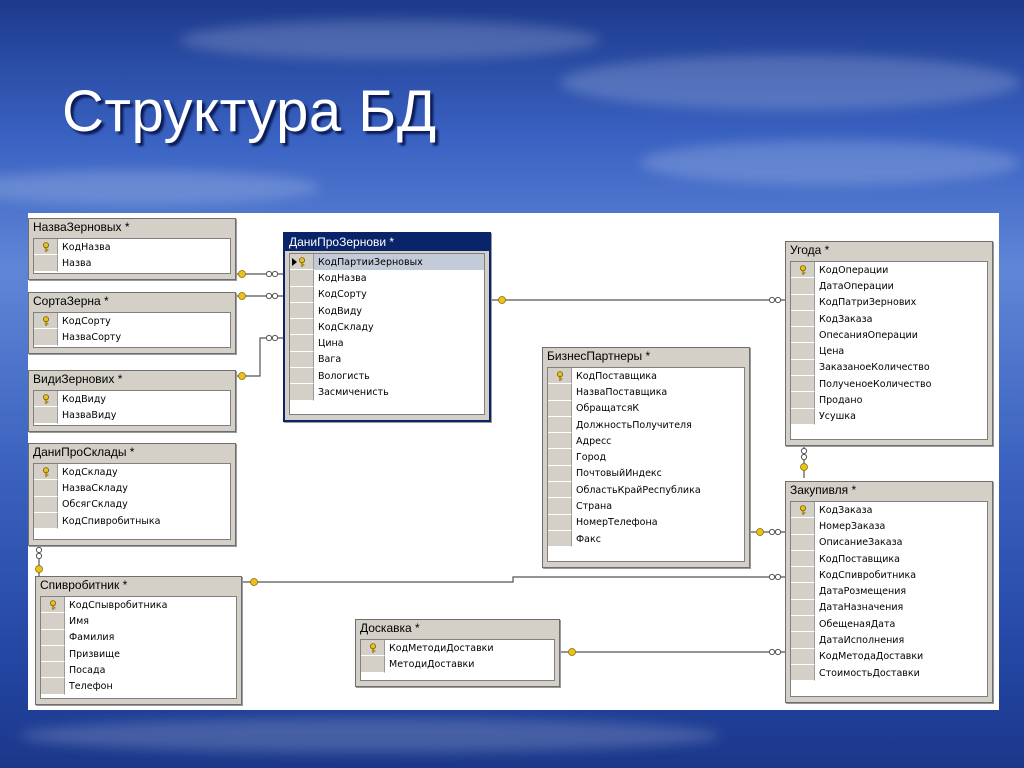 This screenshot has height=768, width=1024. Describe the element at coordinates (138, 585) in the screenshot. I see `table-title: Спивробитник *` at that location.